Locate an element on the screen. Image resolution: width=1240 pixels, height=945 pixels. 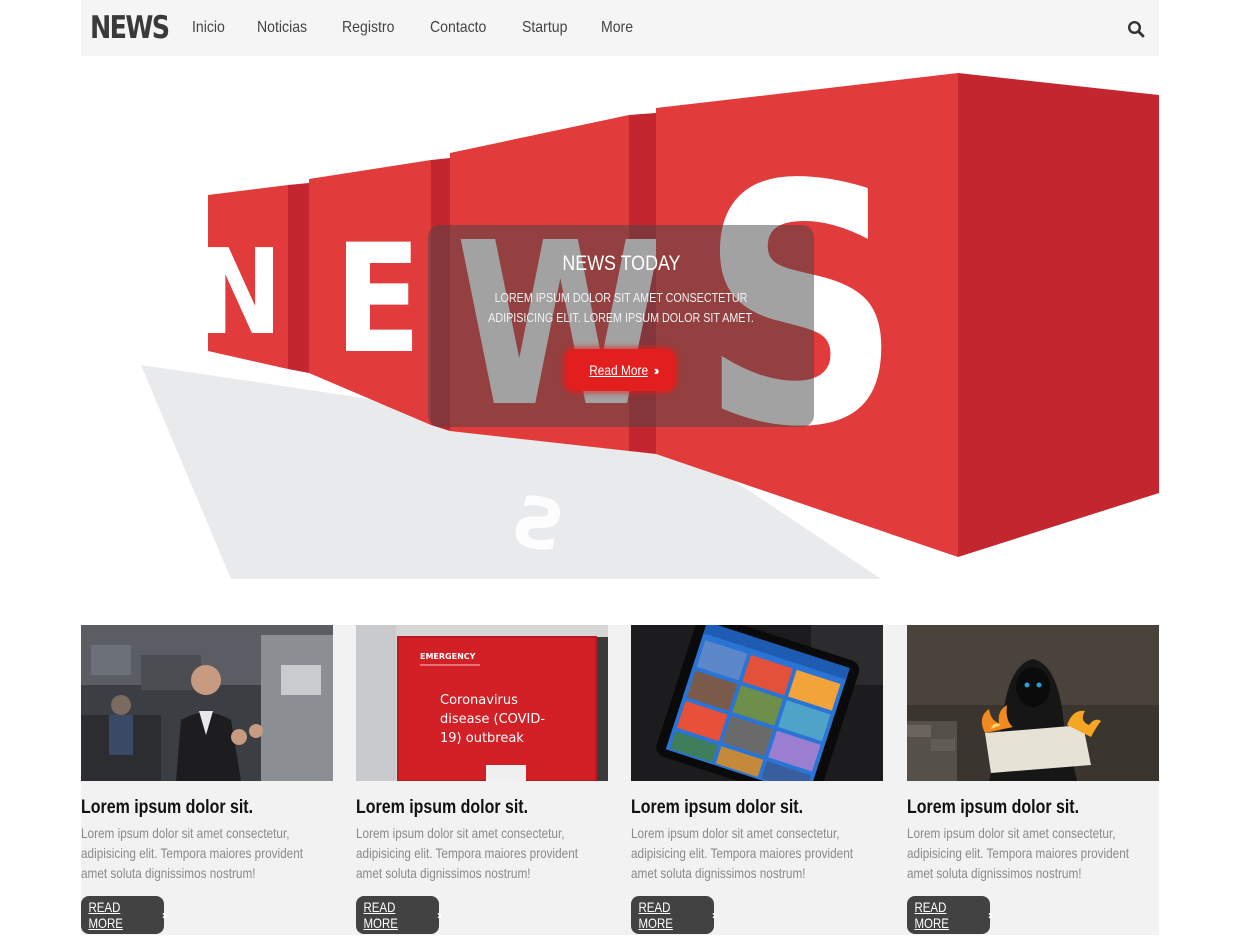
card-image-newsroom is located at coordinates (207, 703).